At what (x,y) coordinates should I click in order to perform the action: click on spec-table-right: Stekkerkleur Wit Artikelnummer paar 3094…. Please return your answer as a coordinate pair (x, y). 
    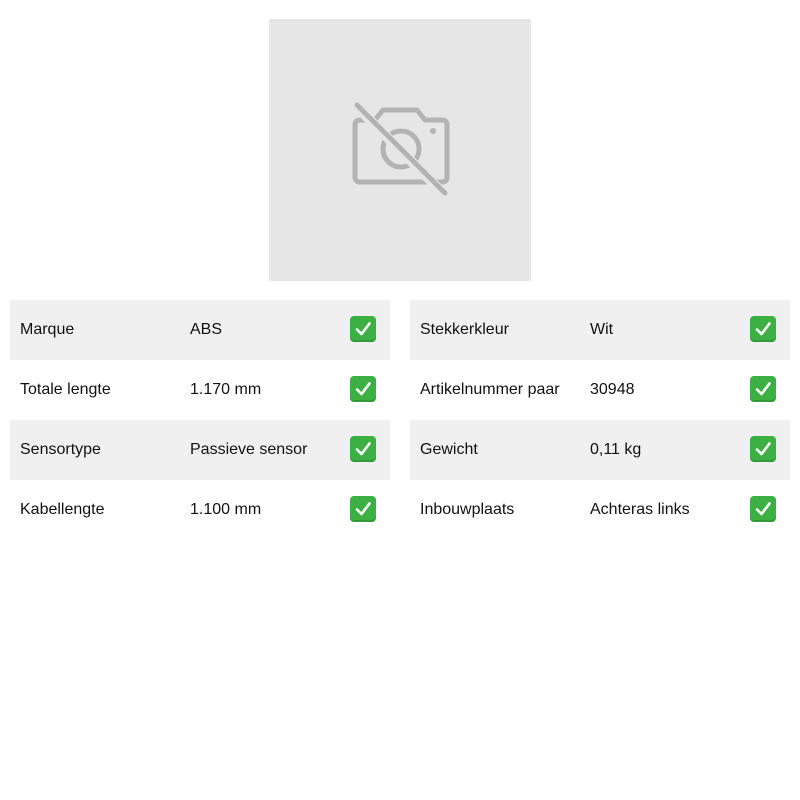
    Looking at the image, I should click on (600, 420).